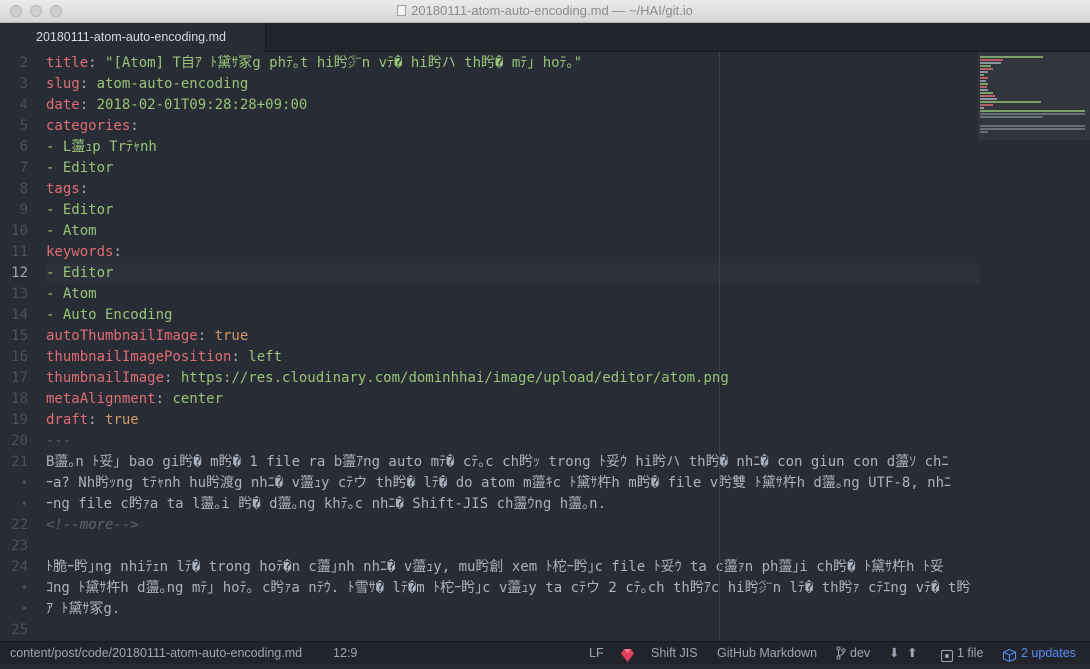 Image resolution: width=1090 pixels, height=669 pixels. What do you see at coordinates (92, 525) in the screenshot?
I see `code-line: <!--more-->` at bounding box center [92, 525].